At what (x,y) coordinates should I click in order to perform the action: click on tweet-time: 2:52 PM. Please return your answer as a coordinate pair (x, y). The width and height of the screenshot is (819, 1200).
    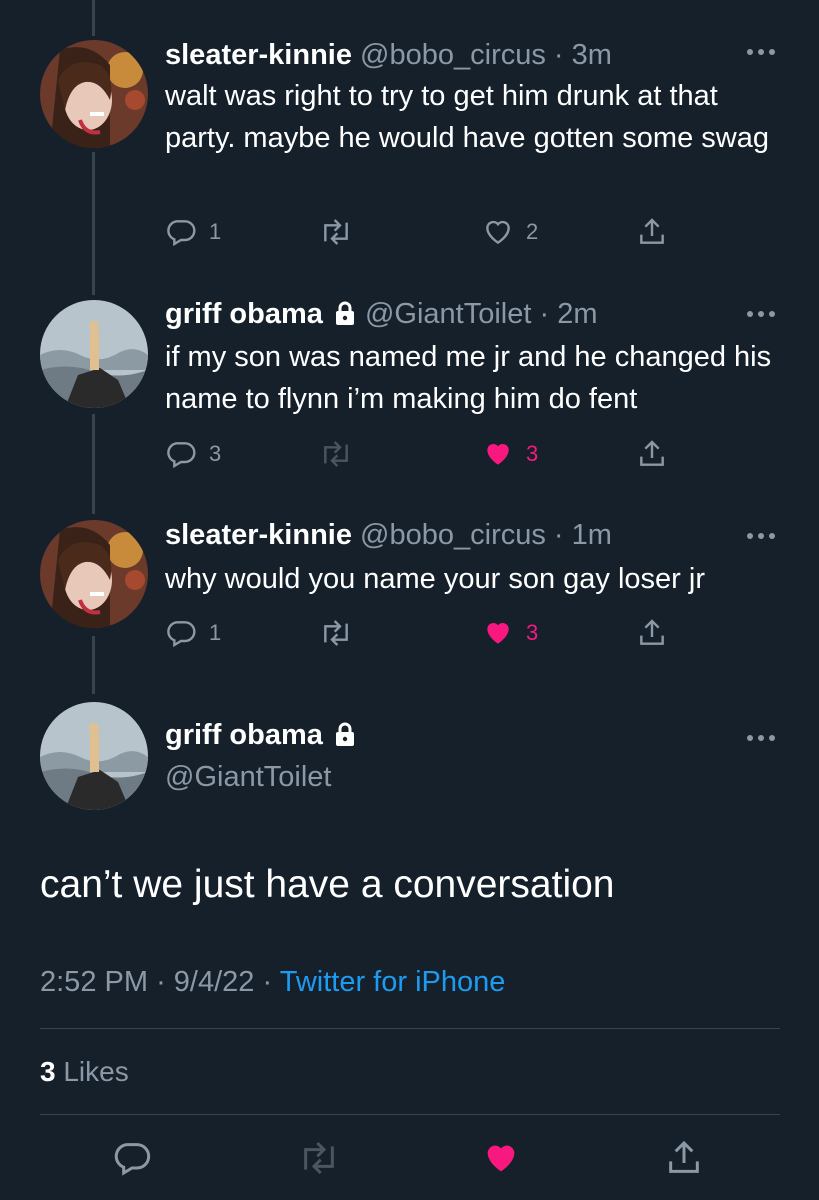
    Looking at the image, I should click on (94, 982).